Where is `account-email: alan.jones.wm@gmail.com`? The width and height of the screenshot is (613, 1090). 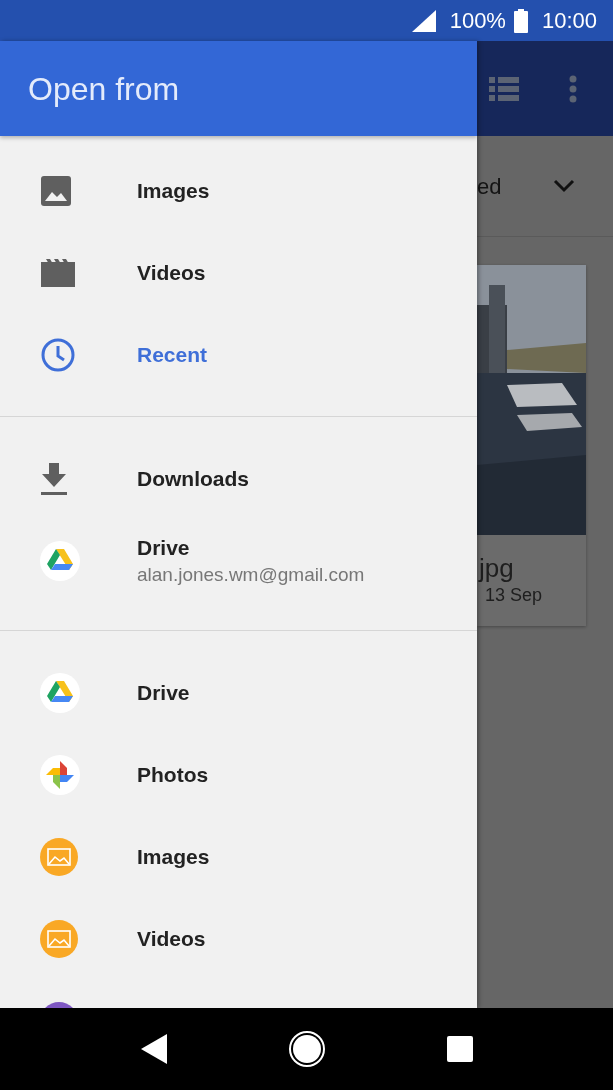
account-email: alan.jones.wm@gmail.com is located at coordinates (251, 575).